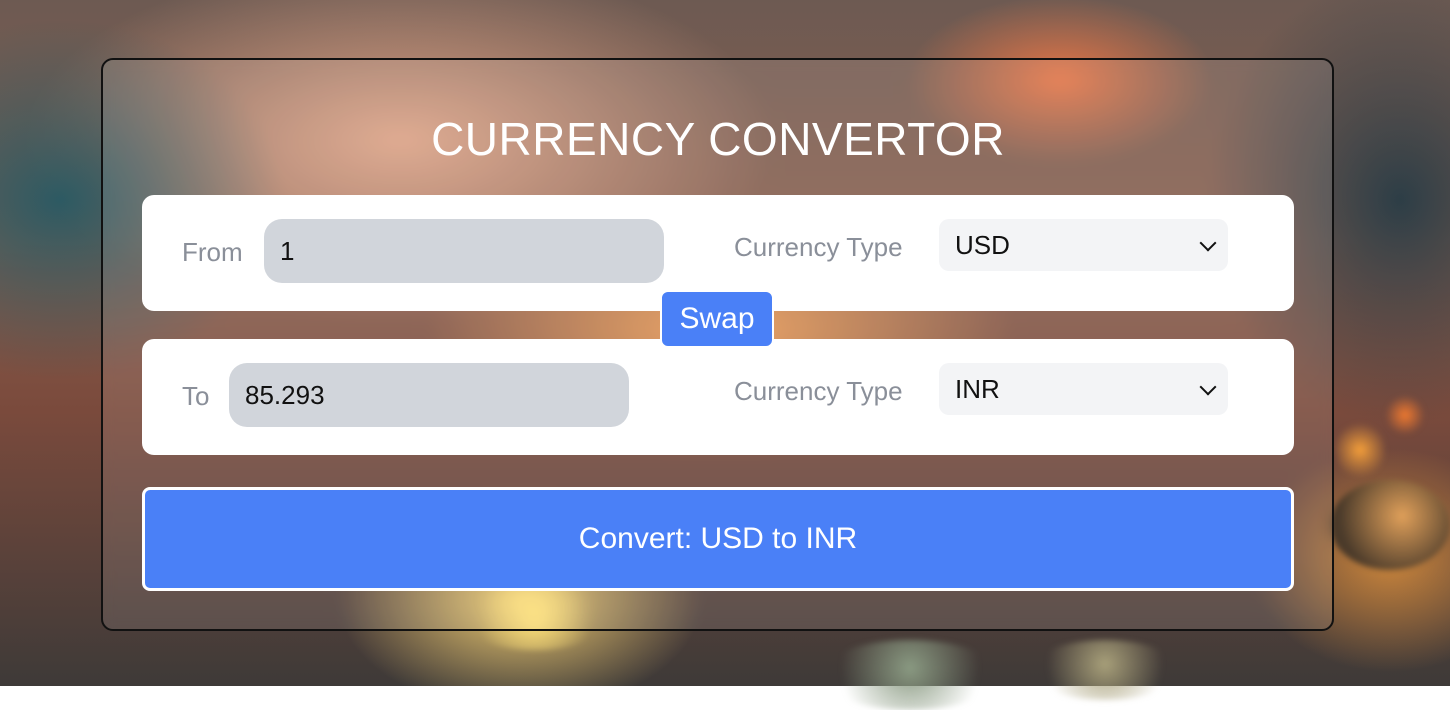 This screenshot has width=1450, height=710. Describe the element at coordinates (464, 251) in the screenshot. I see `from-amount-input: 1` at that location.